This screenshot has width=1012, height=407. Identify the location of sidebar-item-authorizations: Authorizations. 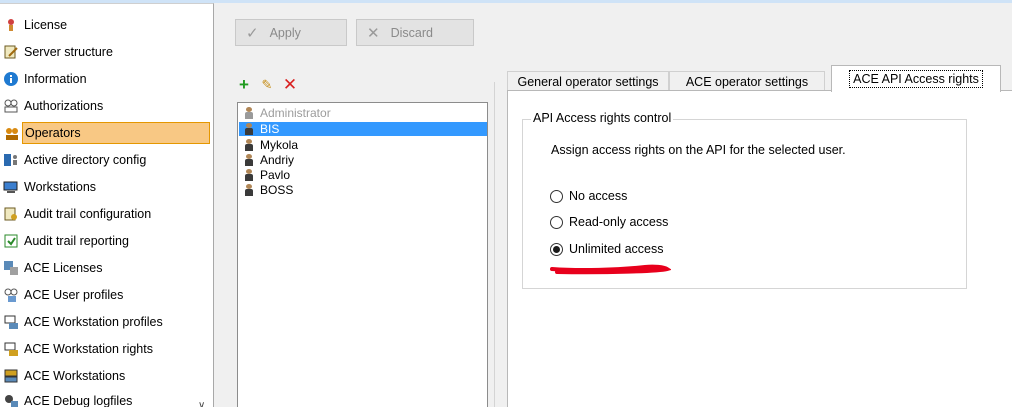
(55, 106).